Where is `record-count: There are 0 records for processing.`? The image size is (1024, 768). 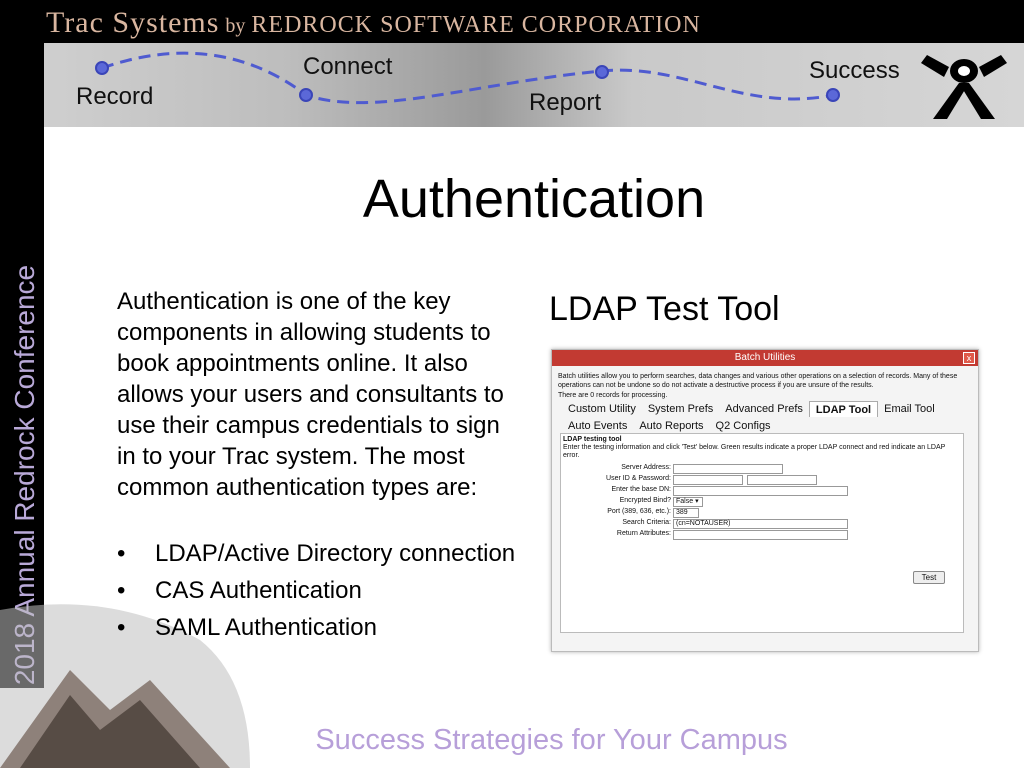
record-count: There are 0 records for processing. is located at coordinates (613, 395).